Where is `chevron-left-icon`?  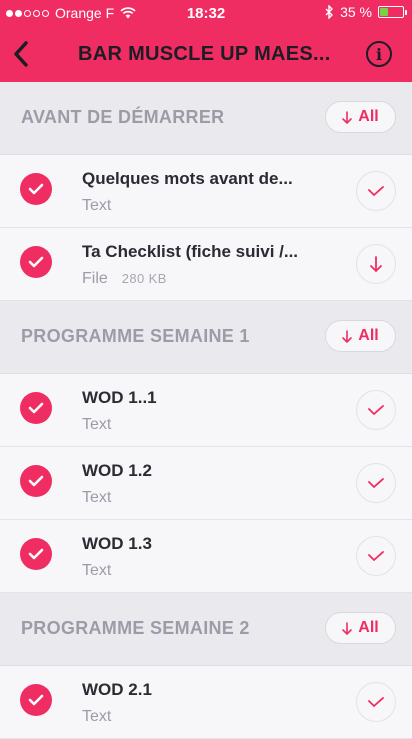
chevron-left-icon is located at coordinates (21, 54).